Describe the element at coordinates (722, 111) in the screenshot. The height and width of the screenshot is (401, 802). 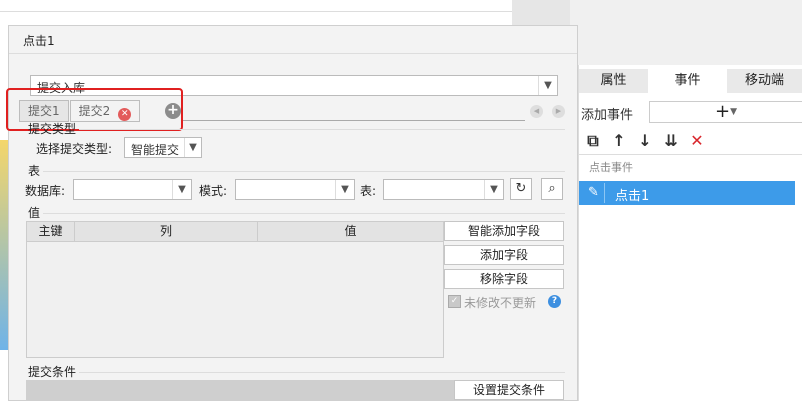
I see `plus-icon: +` at that location.